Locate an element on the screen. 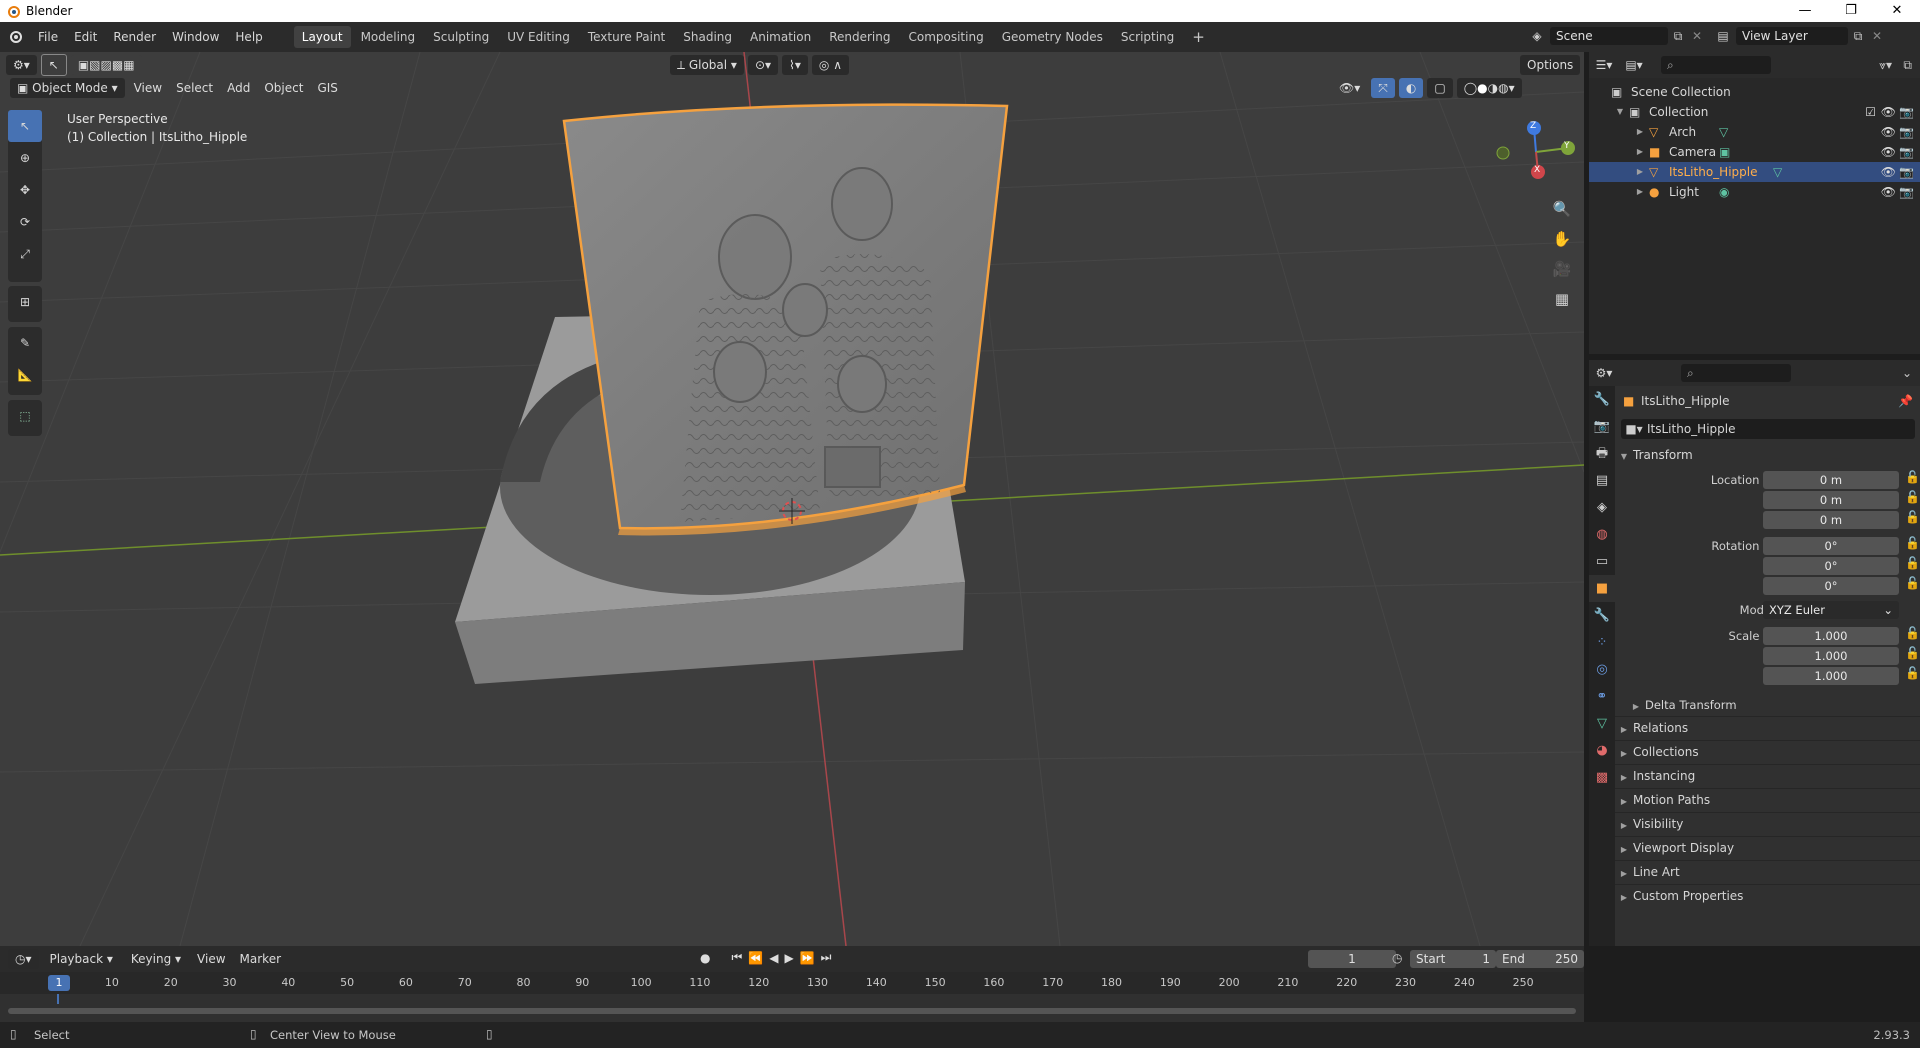 The image size is (1920, 1048). rotate-tool: ⟳ is located at coordinates (25, 222).